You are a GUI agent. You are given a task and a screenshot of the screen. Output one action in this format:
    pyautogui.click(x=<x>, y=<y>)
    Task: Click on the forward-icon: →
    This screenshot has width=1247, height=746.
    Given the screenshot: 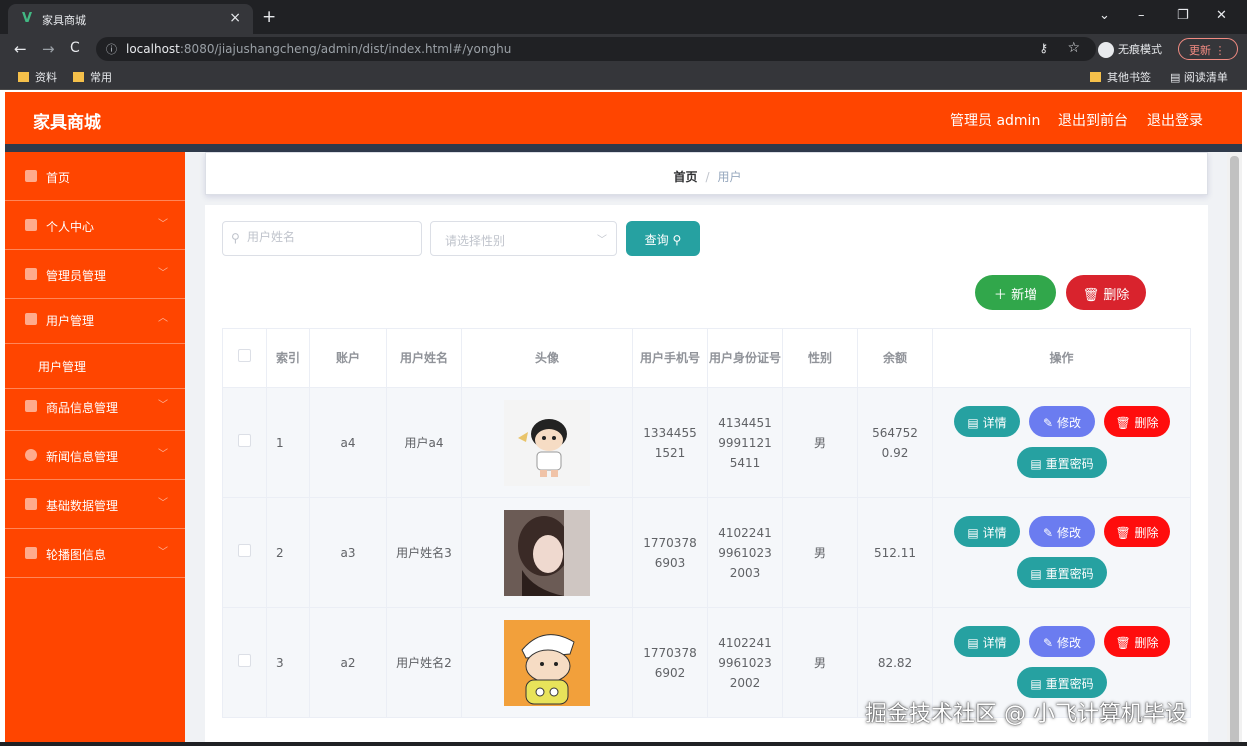 What is the action you would take?
    pyautogui.click(x=48, y=49)
    